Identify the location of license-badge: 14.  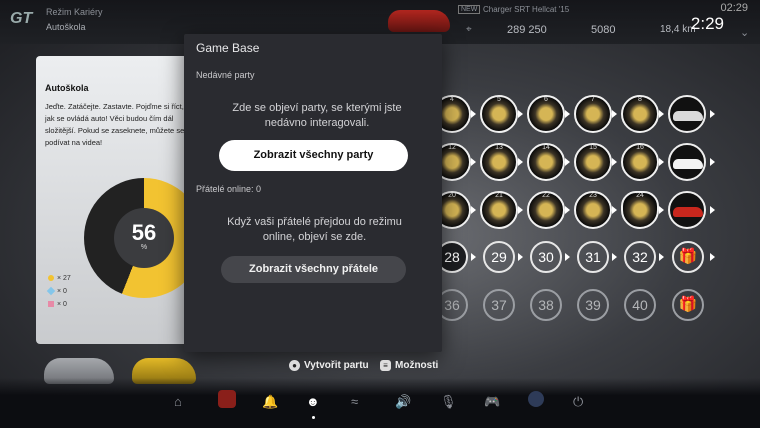
(546, 162).